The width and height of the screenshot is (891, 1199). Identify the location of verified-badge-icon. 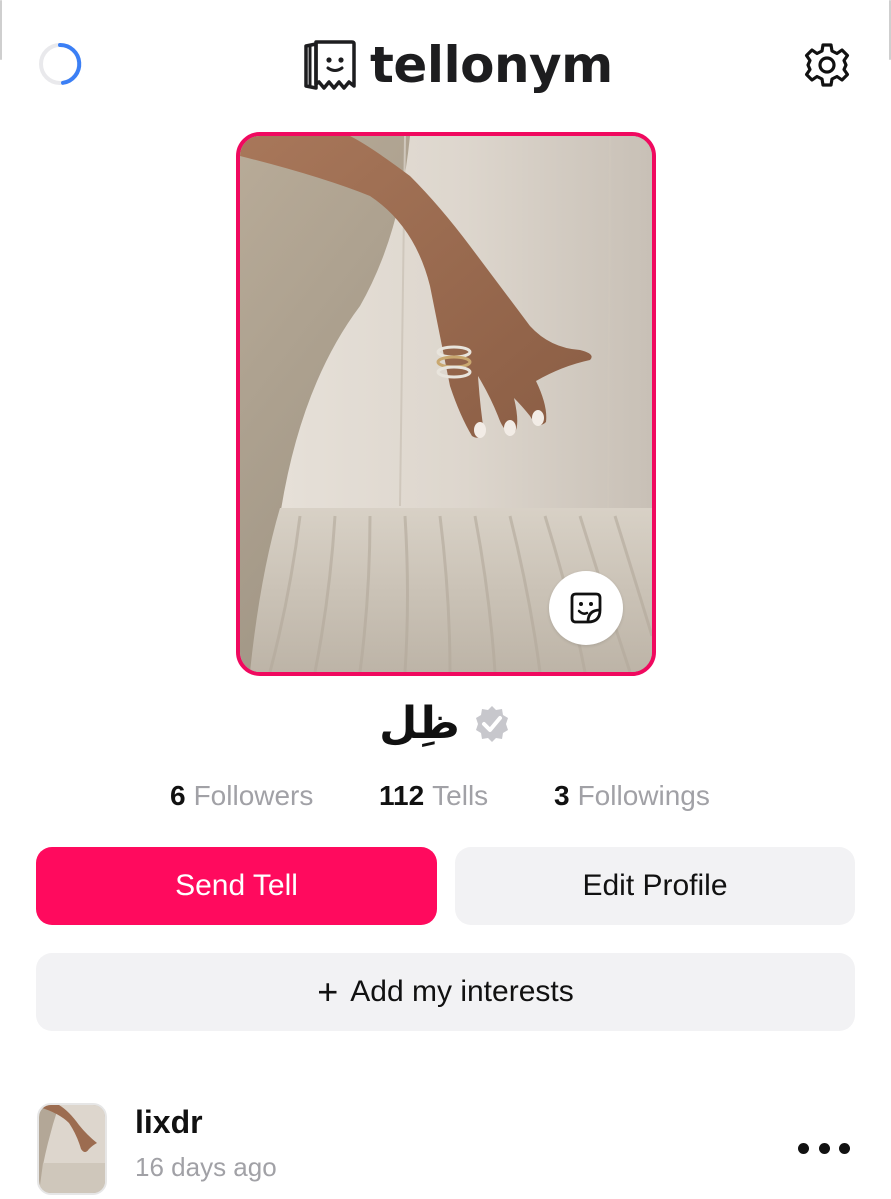
(491, 723).